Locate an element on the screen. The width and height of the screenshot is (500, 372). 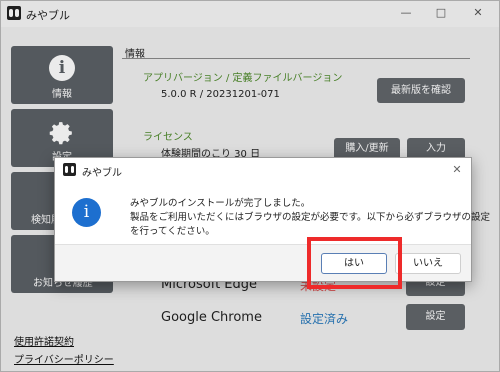
info-icon: i is located at coordinates (86, 212).